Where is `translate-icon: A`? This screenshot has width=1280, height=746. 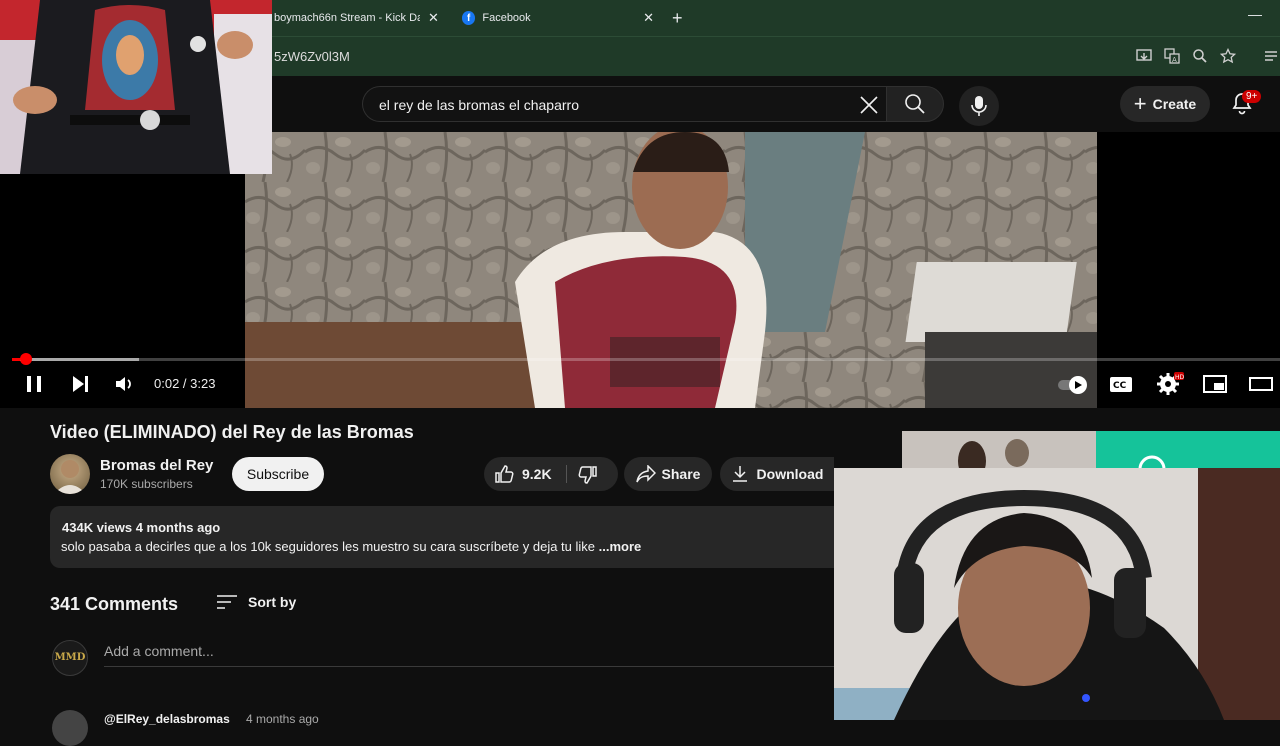 translate-icon: A is located at coordinates (1172, 57).